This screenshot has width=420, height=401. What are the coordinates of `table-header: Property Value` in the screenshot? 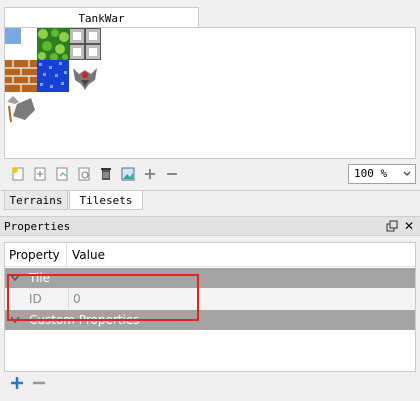 It's located at (210, 255).